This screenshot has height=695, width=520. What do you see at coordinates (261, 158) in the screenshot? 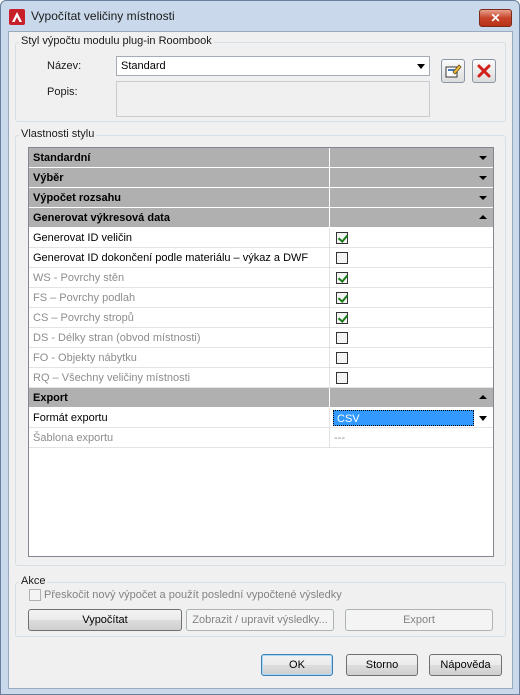
I see `category-standard: Standardní` at bounding box center [261, 158].